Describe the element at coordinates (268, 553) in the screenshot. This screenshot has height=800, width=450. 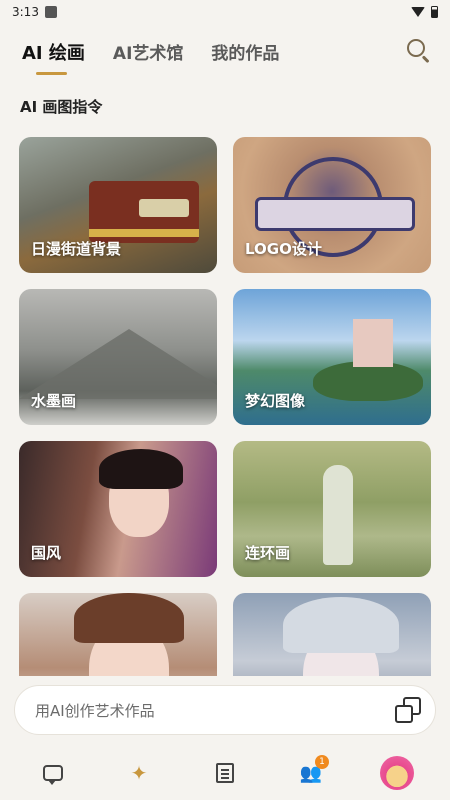
I see `card-label: 连环画` at that location.